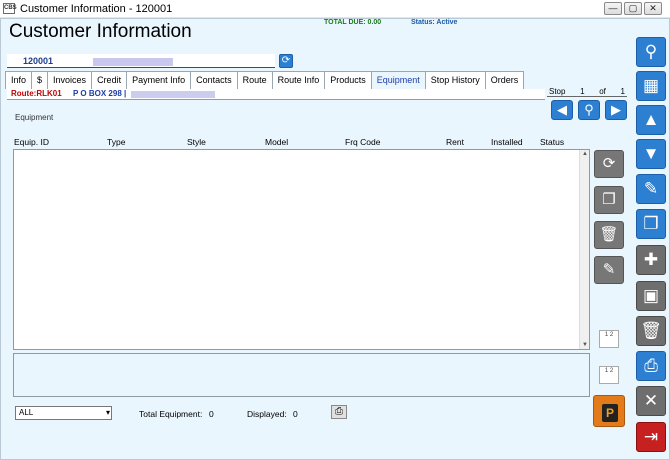 The width and height of the screenshot is (670, 460). Describe the element at coordinates (557, 91) in the screenshot. I see `stop-label: Stop` at that location.